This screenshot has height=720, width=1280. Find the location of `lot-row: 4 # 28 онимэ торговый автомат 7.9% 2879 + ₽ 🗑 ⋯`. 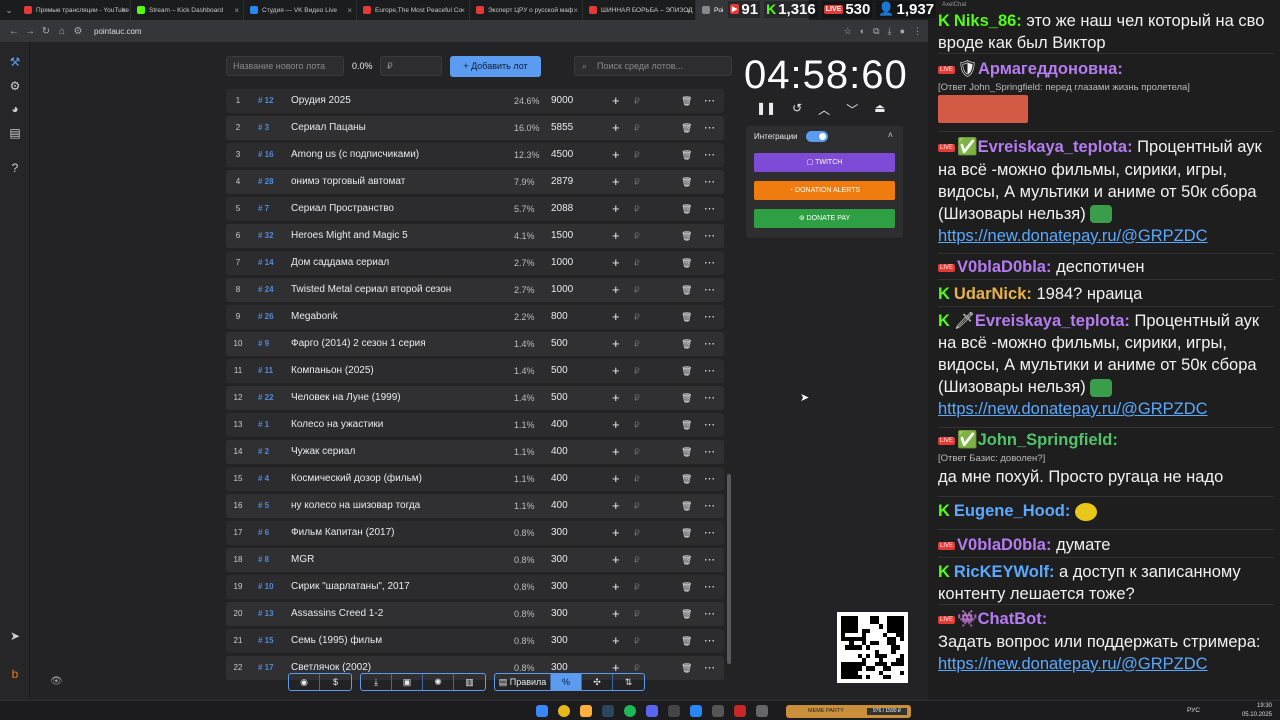

lot-row: 4 # 28 онимэ торговый автомат 7.9% 2879 + ₽ 🗑 ⋯ is located at coordinates (475, 182).